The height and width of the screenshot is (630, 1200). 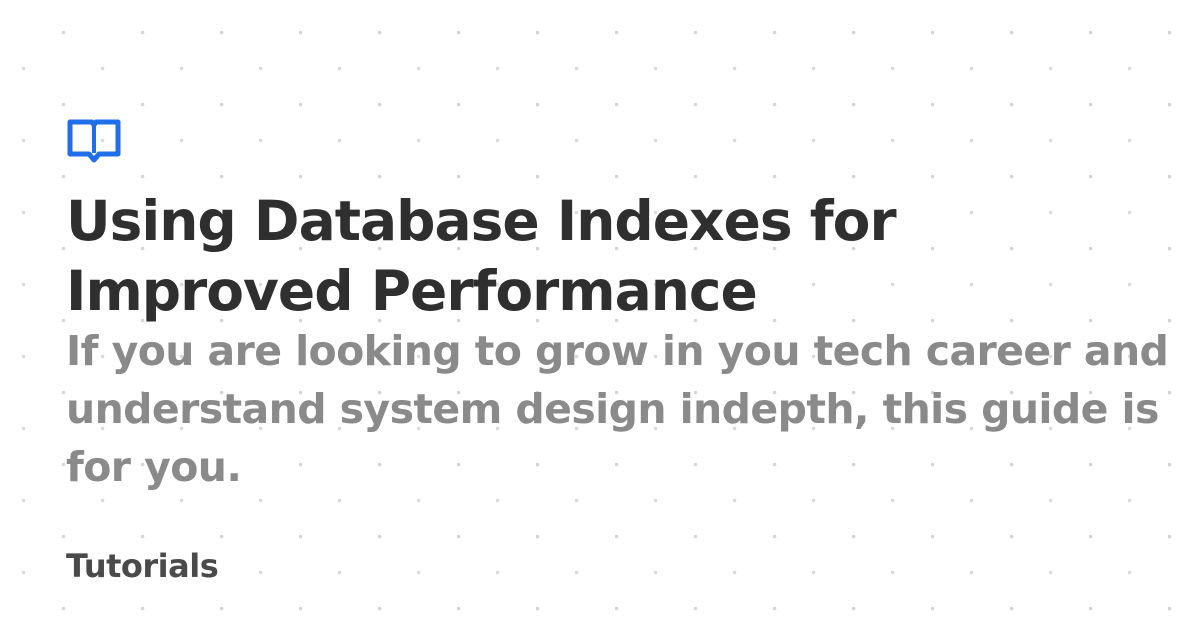 What do you see at coordinates (142, 566) in the screenshot?
I see `article-category-label: Tutorials` at bounding box center [142, 566].